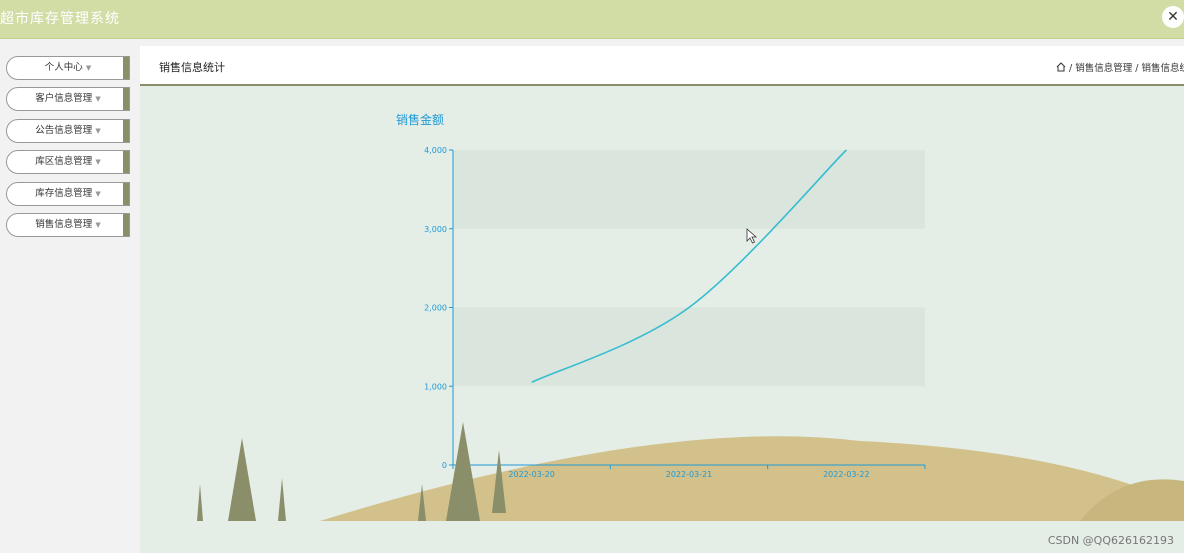  What do you see at coordinates (192, 67) in the screenshot?
I see `page-title: 销售信息统计` at bounding box center [192, 67].